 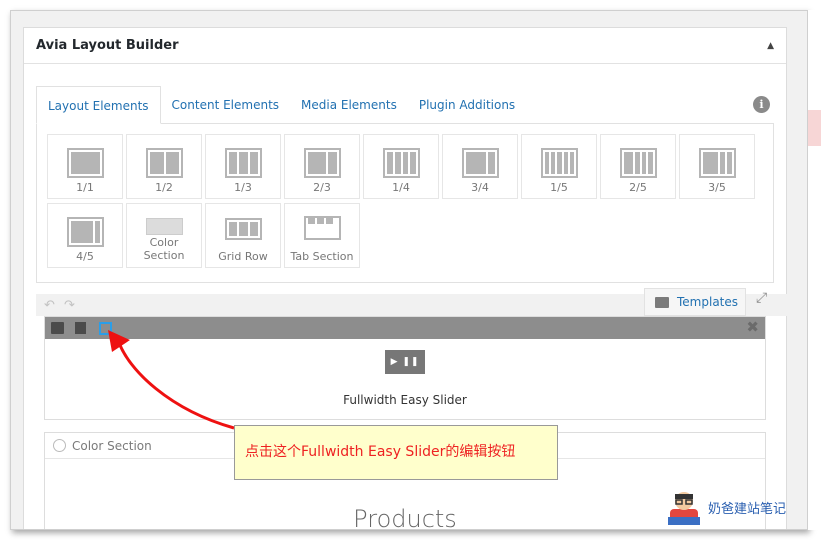 I want to click on element-grid-row: Grid Row, so click(x=243, y=235).